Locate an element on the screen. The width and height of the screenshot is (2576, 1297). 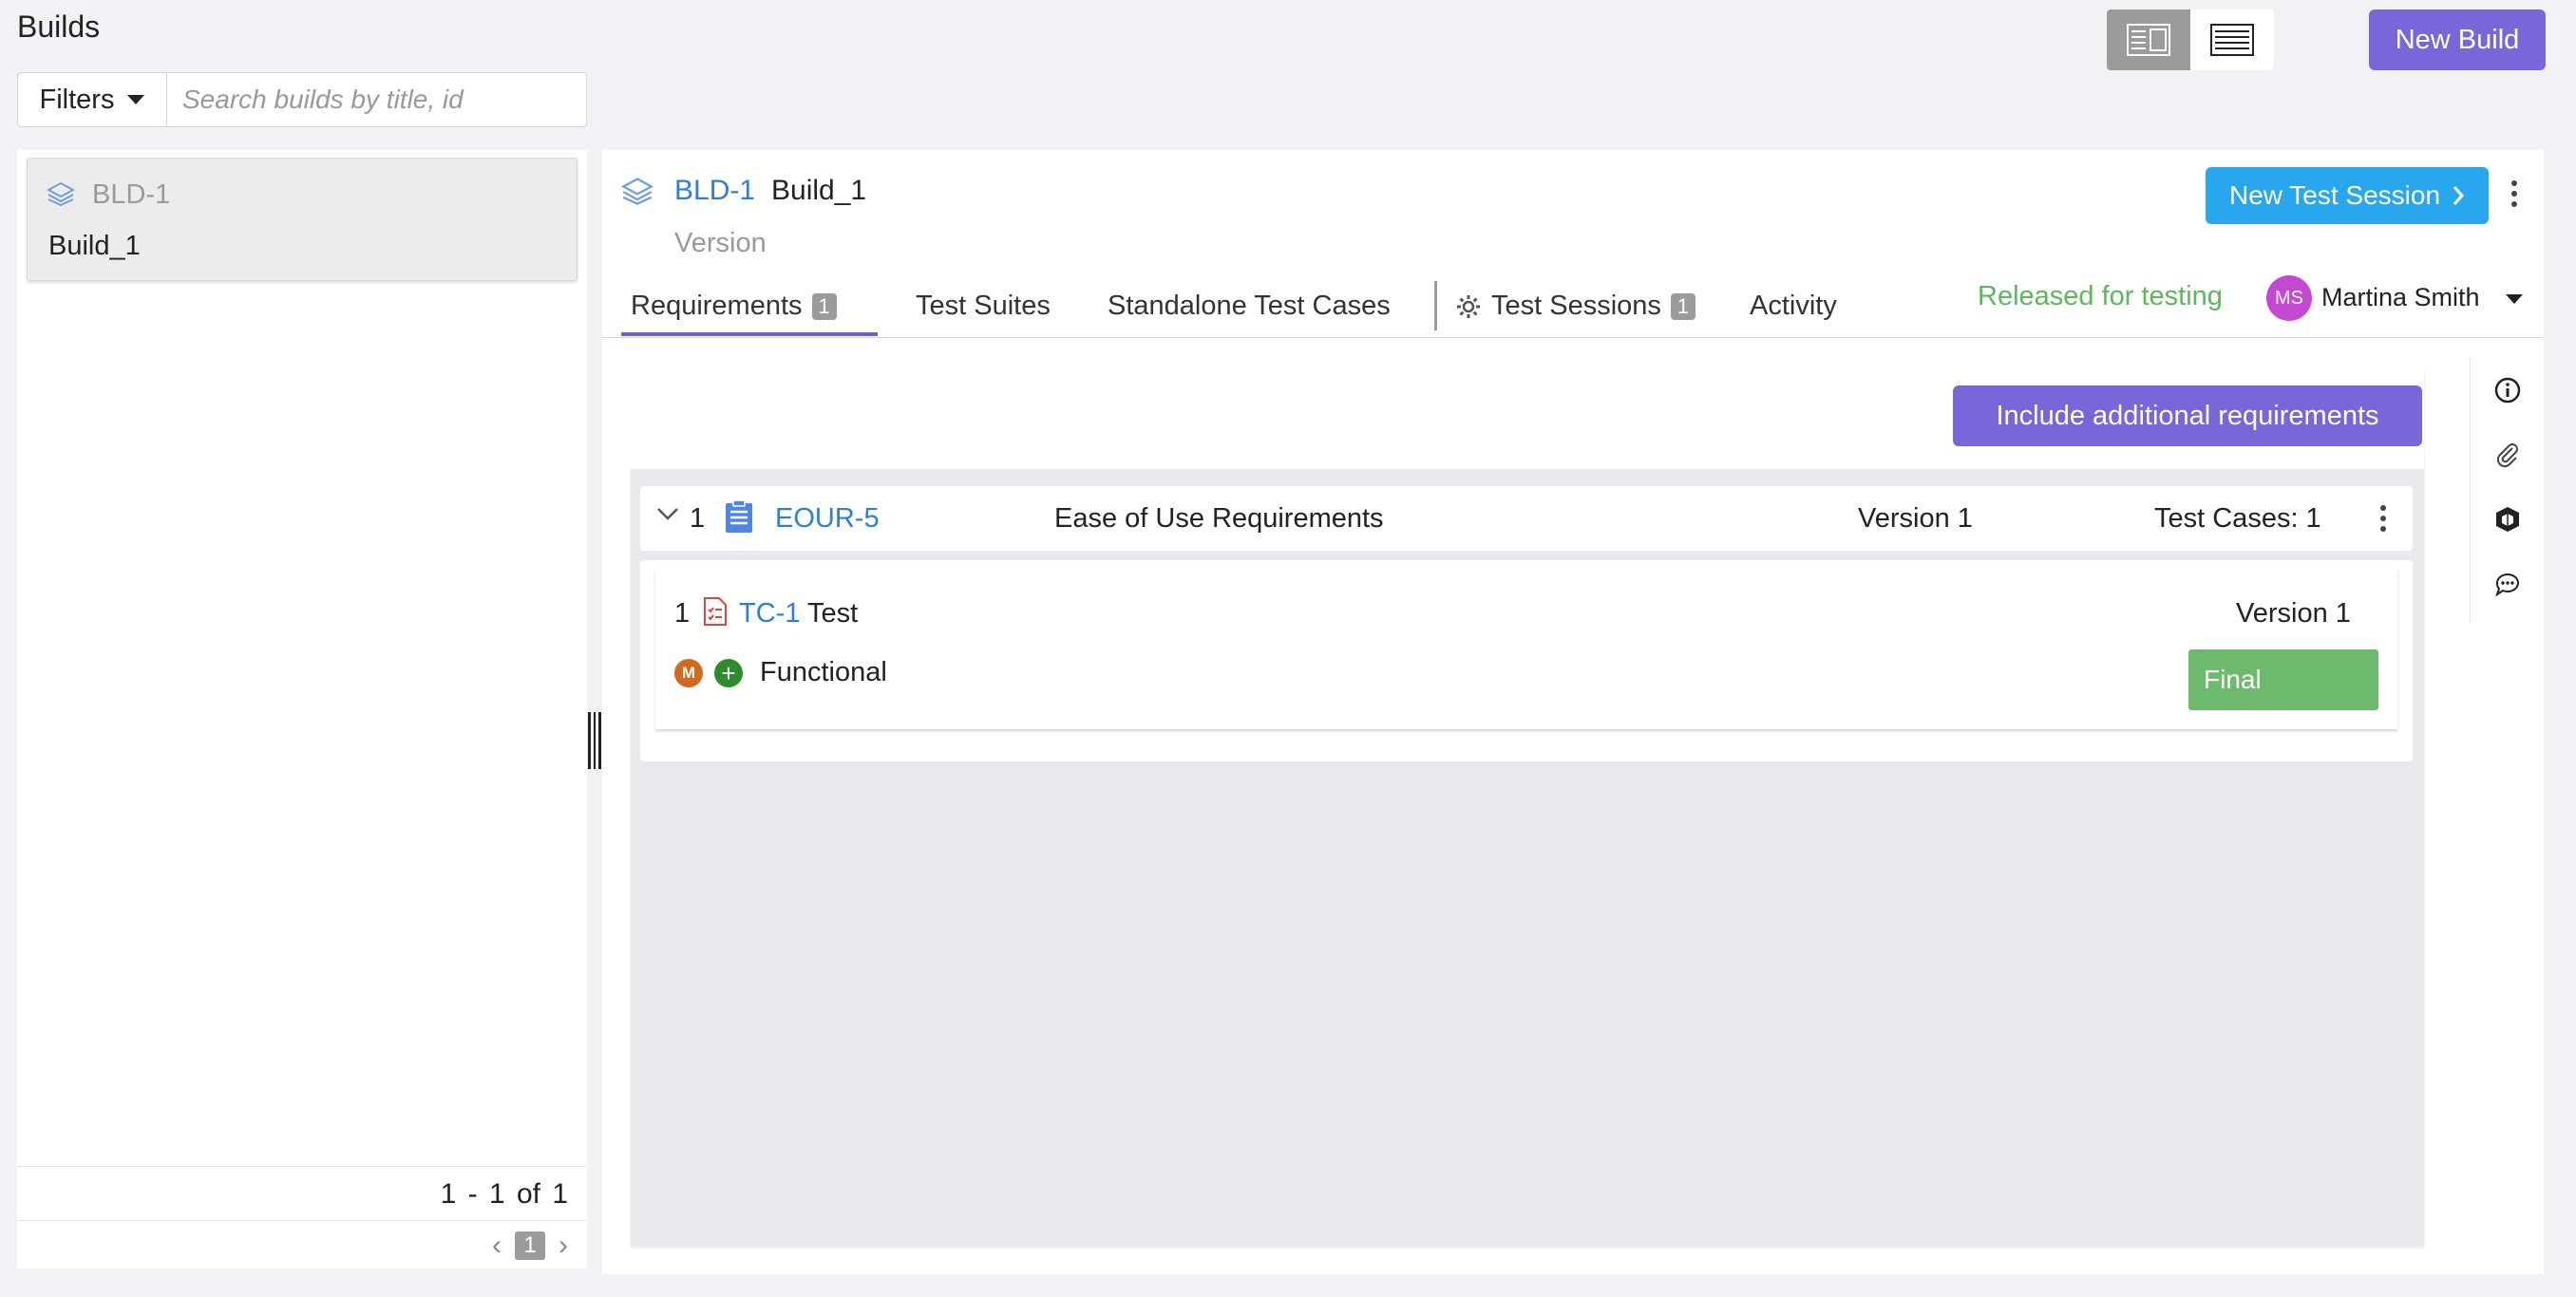
requirement-id: EOUR-5 is located at coordinates (827, 519).